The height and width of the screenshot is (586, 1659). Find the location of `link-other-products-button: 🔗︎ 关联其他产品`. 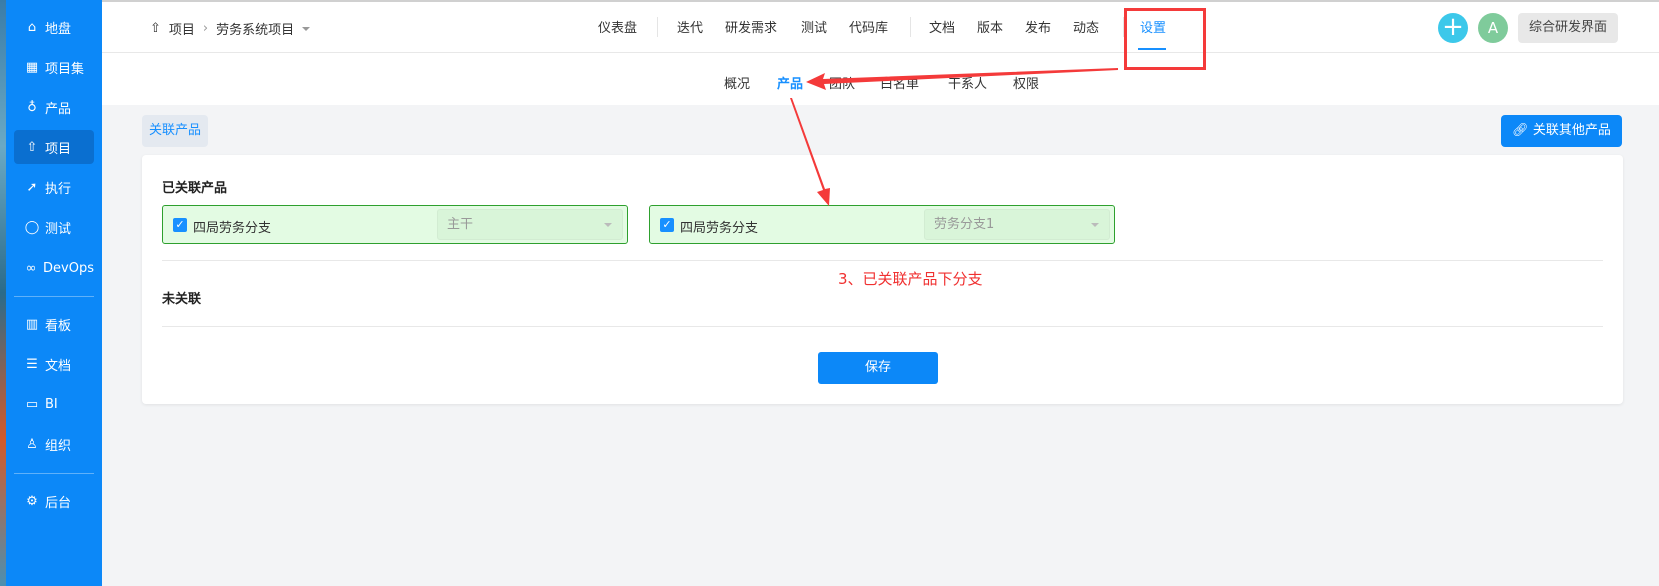

link-other-products-button: 🔗︎ 关联其他产品 is located at coordinates (1561, 131).